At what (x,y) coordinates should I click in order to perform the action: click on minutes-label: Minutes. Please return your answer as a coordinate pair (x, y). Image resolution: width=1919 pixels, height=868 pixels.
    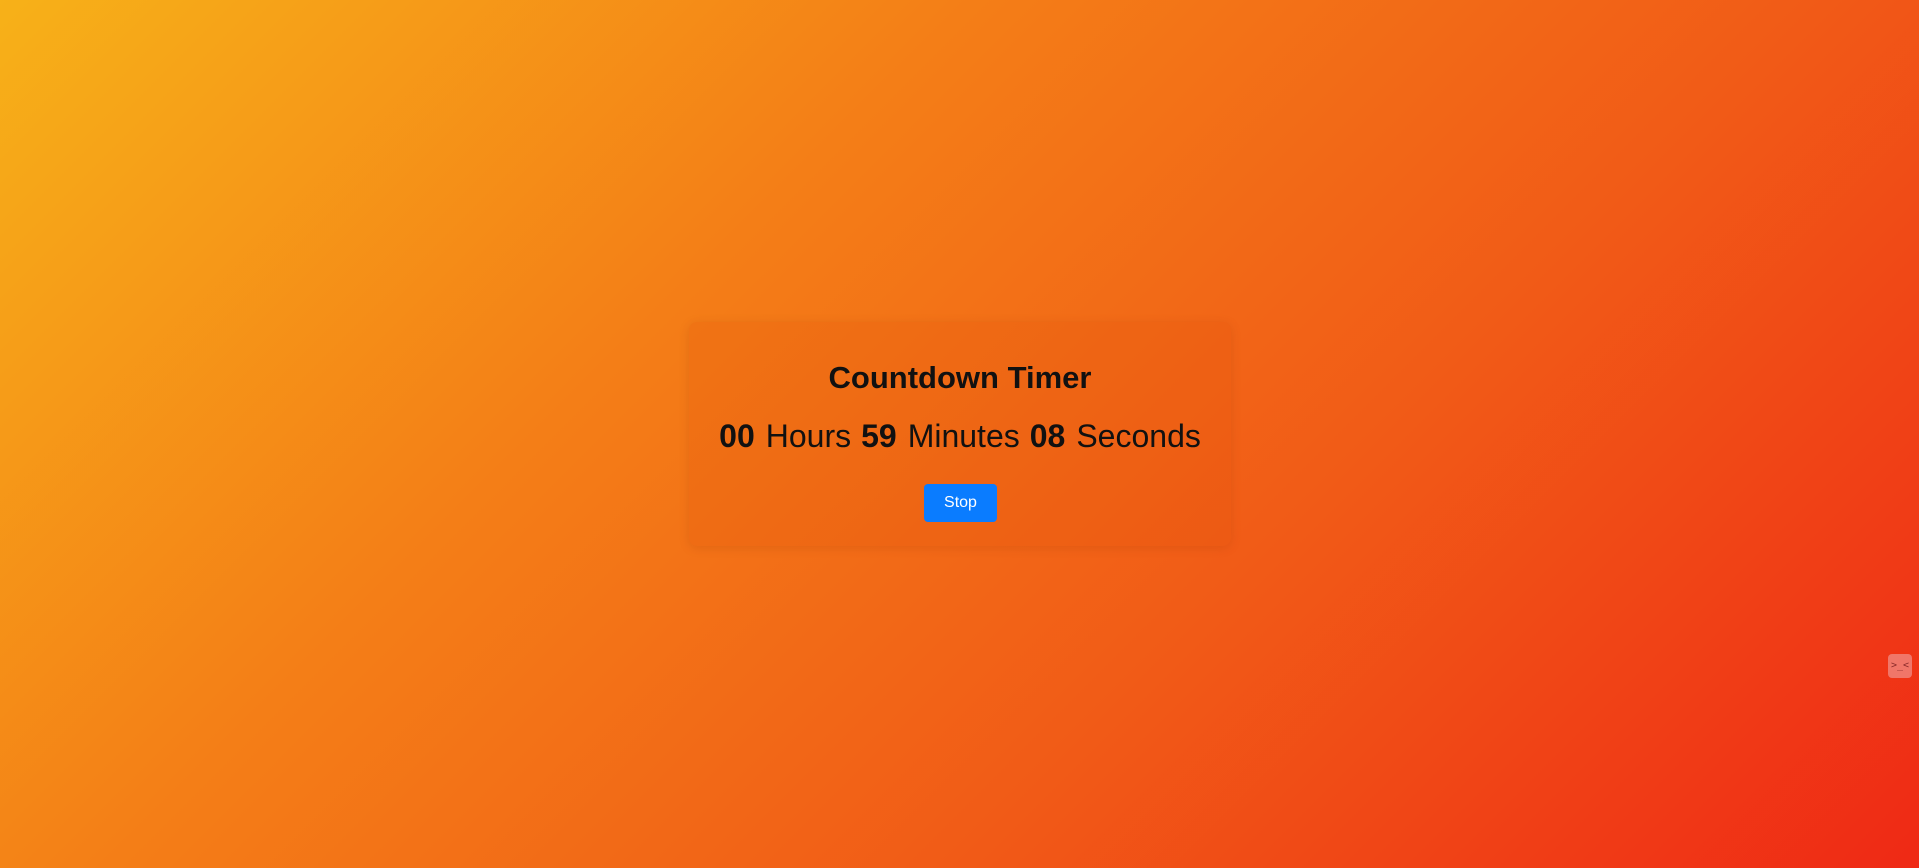
    Looking at the image, I should click on (963, 436).